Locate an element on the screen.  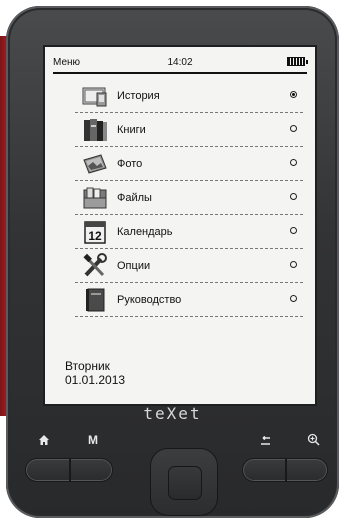
status-bar: Меню 14:02 is located at coordinates (180, 63).